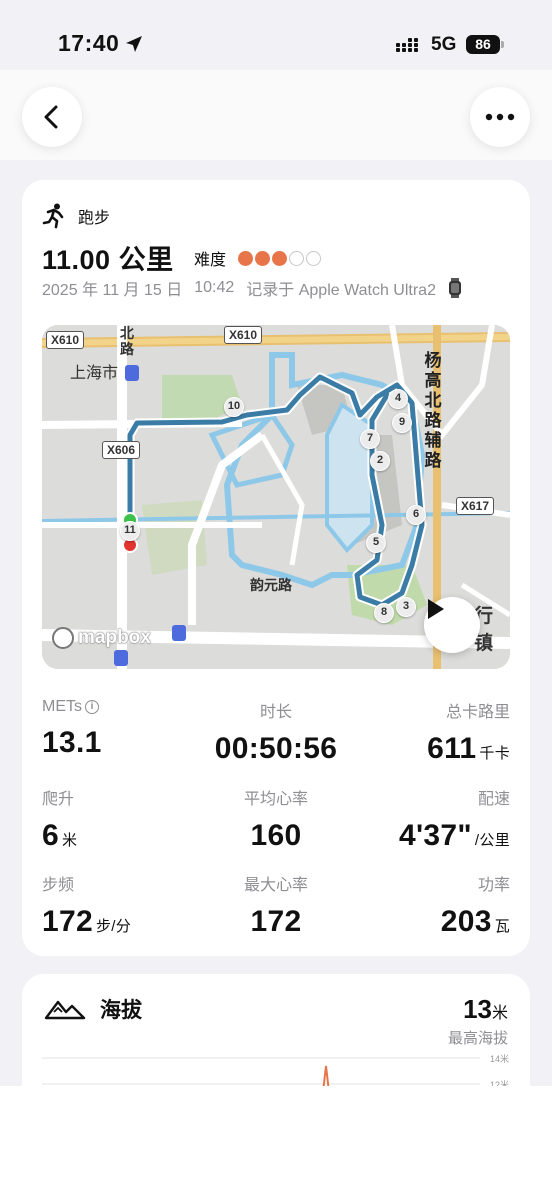 The height and width of the screenshot is (1200, 552). I want to click on status-time: 17:40, so click(89, 43).